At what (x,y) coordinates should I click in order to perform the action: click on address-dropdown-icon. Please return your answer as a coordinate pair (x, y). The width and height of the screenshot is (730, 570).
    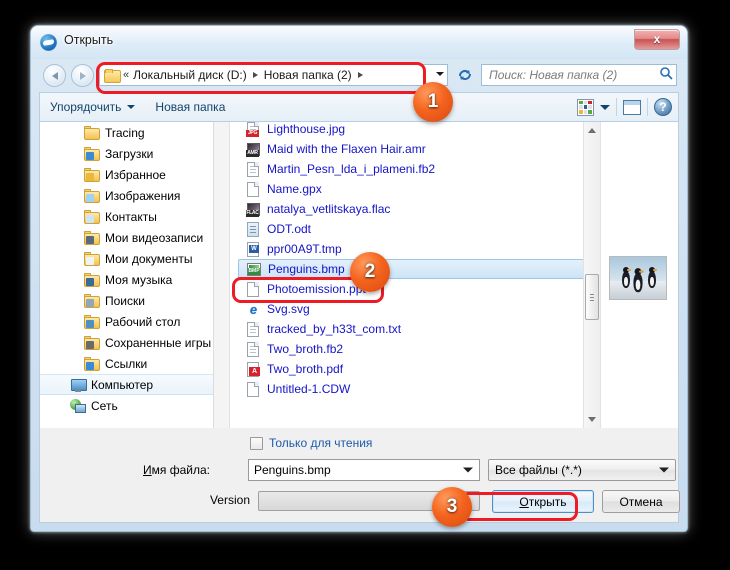
    Looking at the image, I should click on (440, 74).